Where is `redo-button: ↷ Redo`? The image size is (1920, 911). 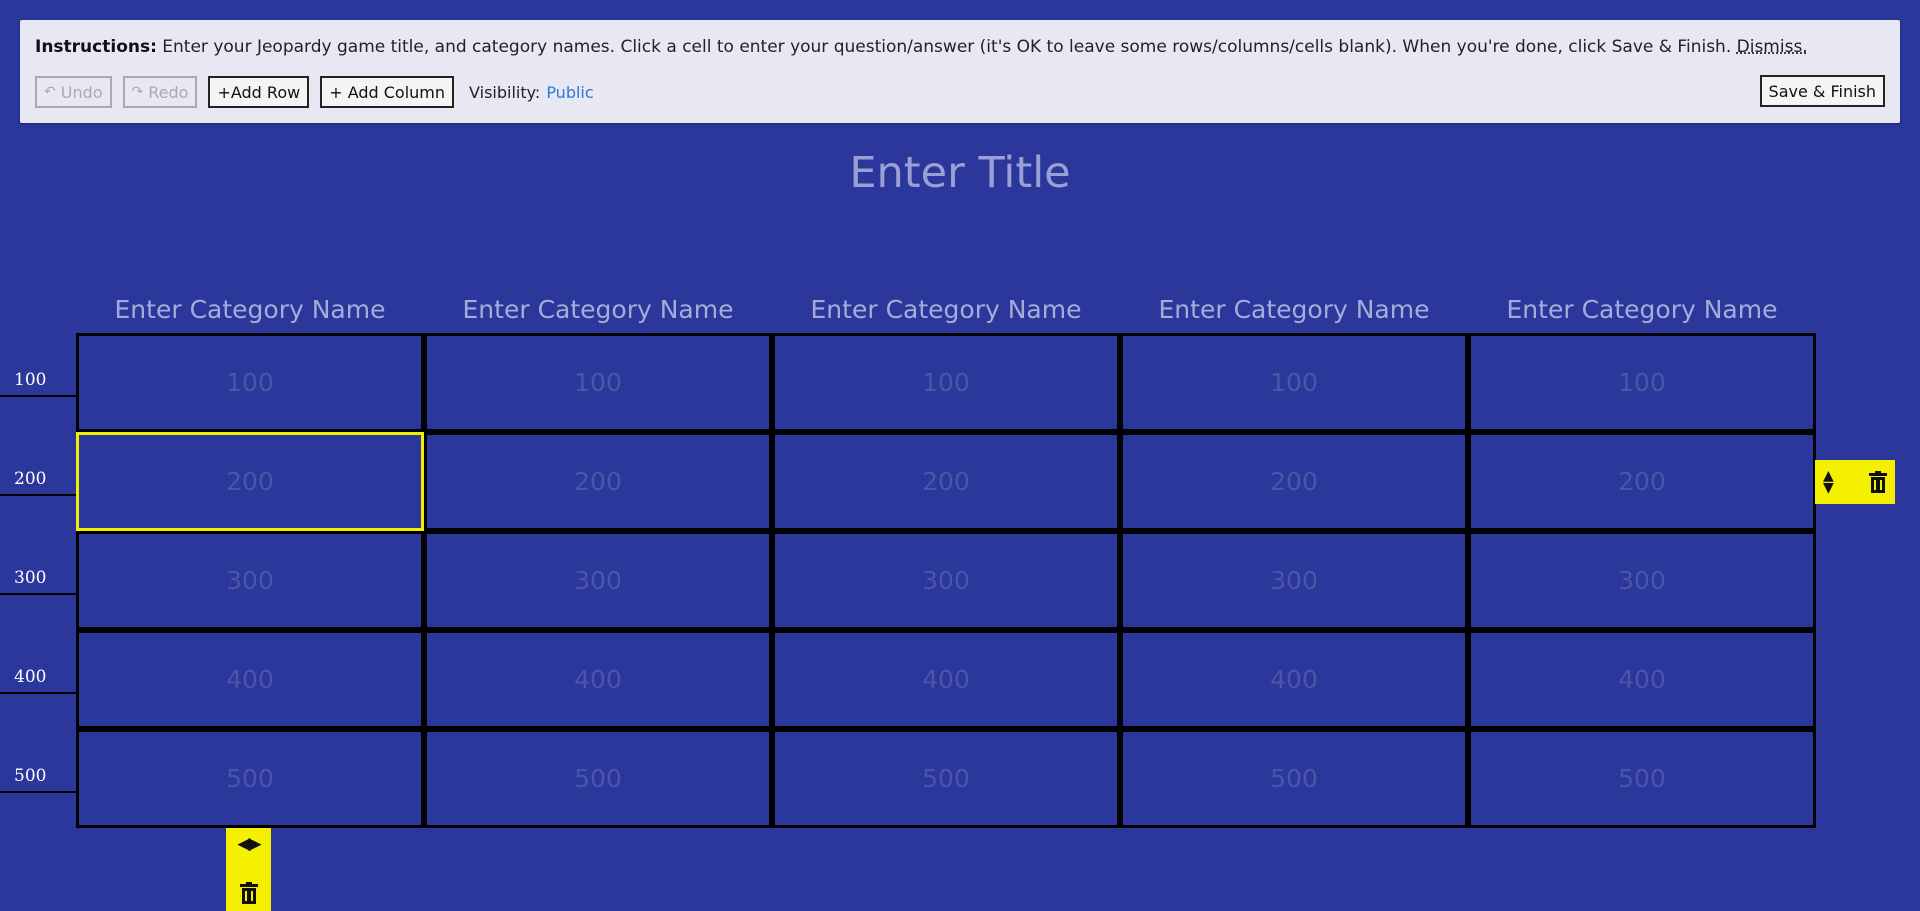
redo-button: ↷ Redo is located at coordinates (160, 92).